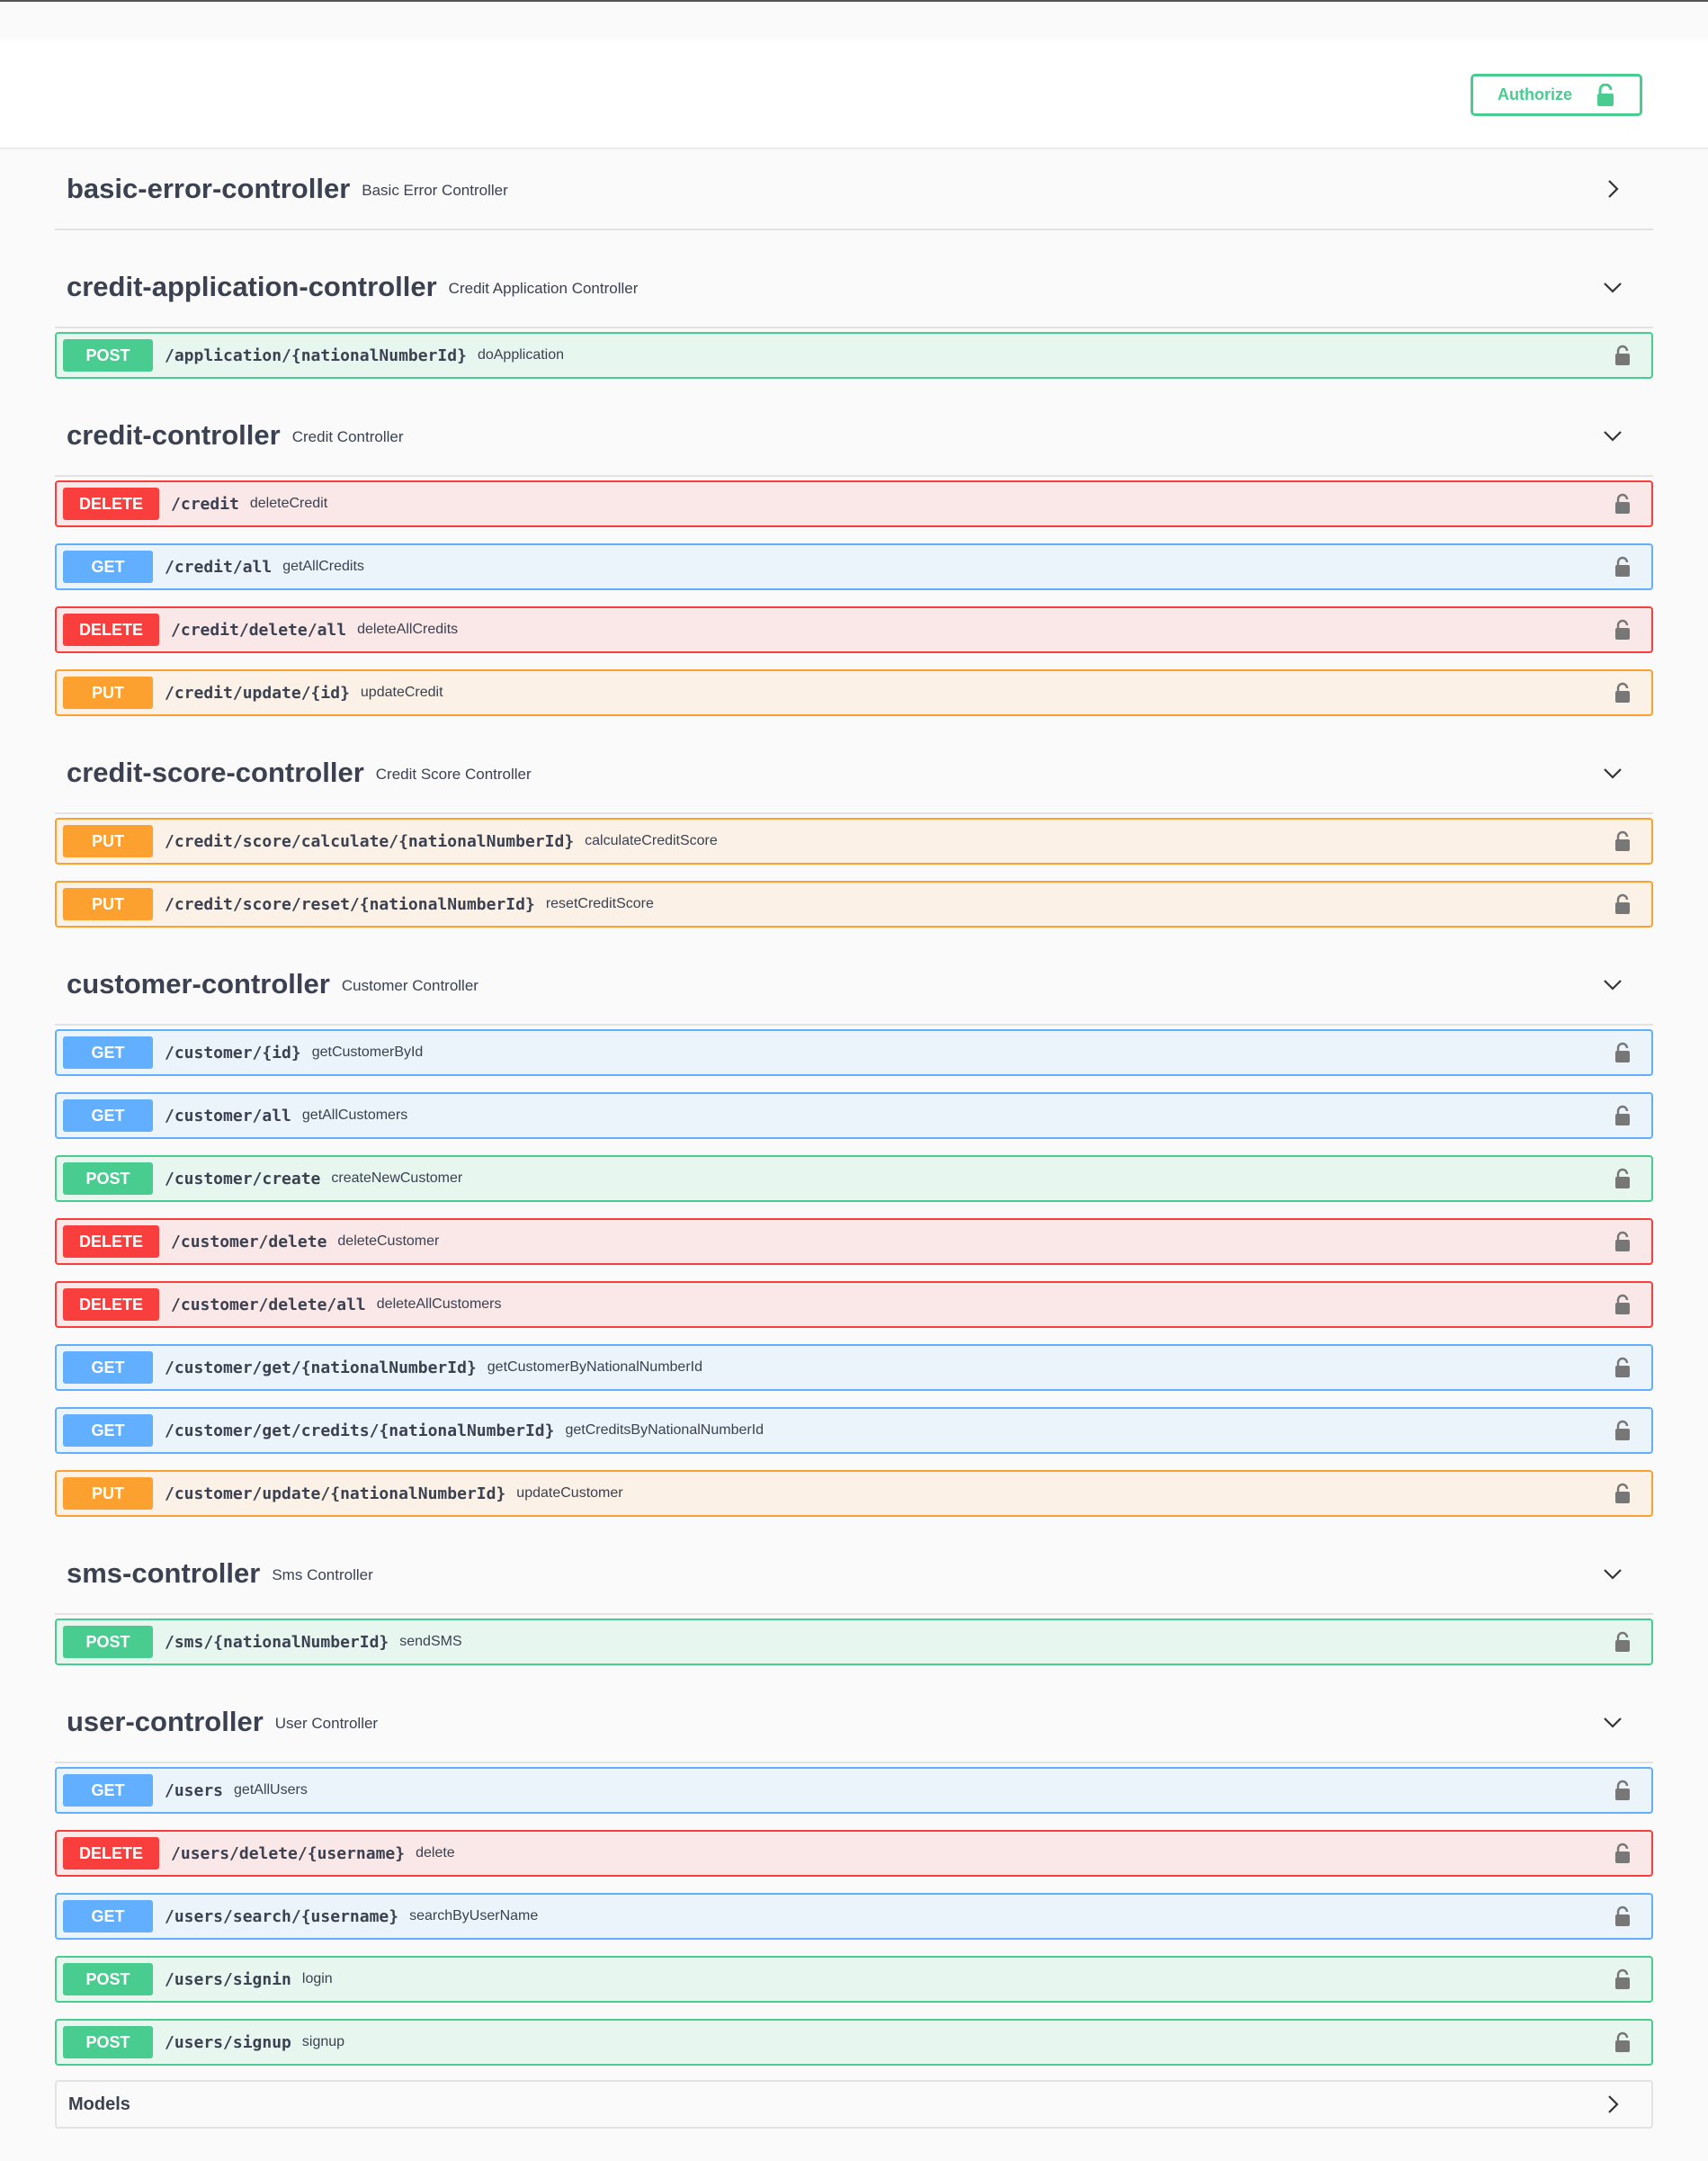  What do you see at coordinates (652, 840) in the screenshot?
I see `operation-summary: calculateCreditScore` at bounding box center [652, 840].